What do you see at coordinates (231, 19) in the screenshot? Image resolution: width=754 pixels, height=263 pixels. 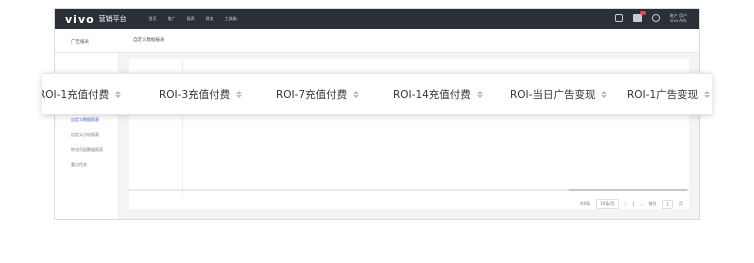 I see `nav-toolbox: 工具箱` at bounding box center [231, 19].